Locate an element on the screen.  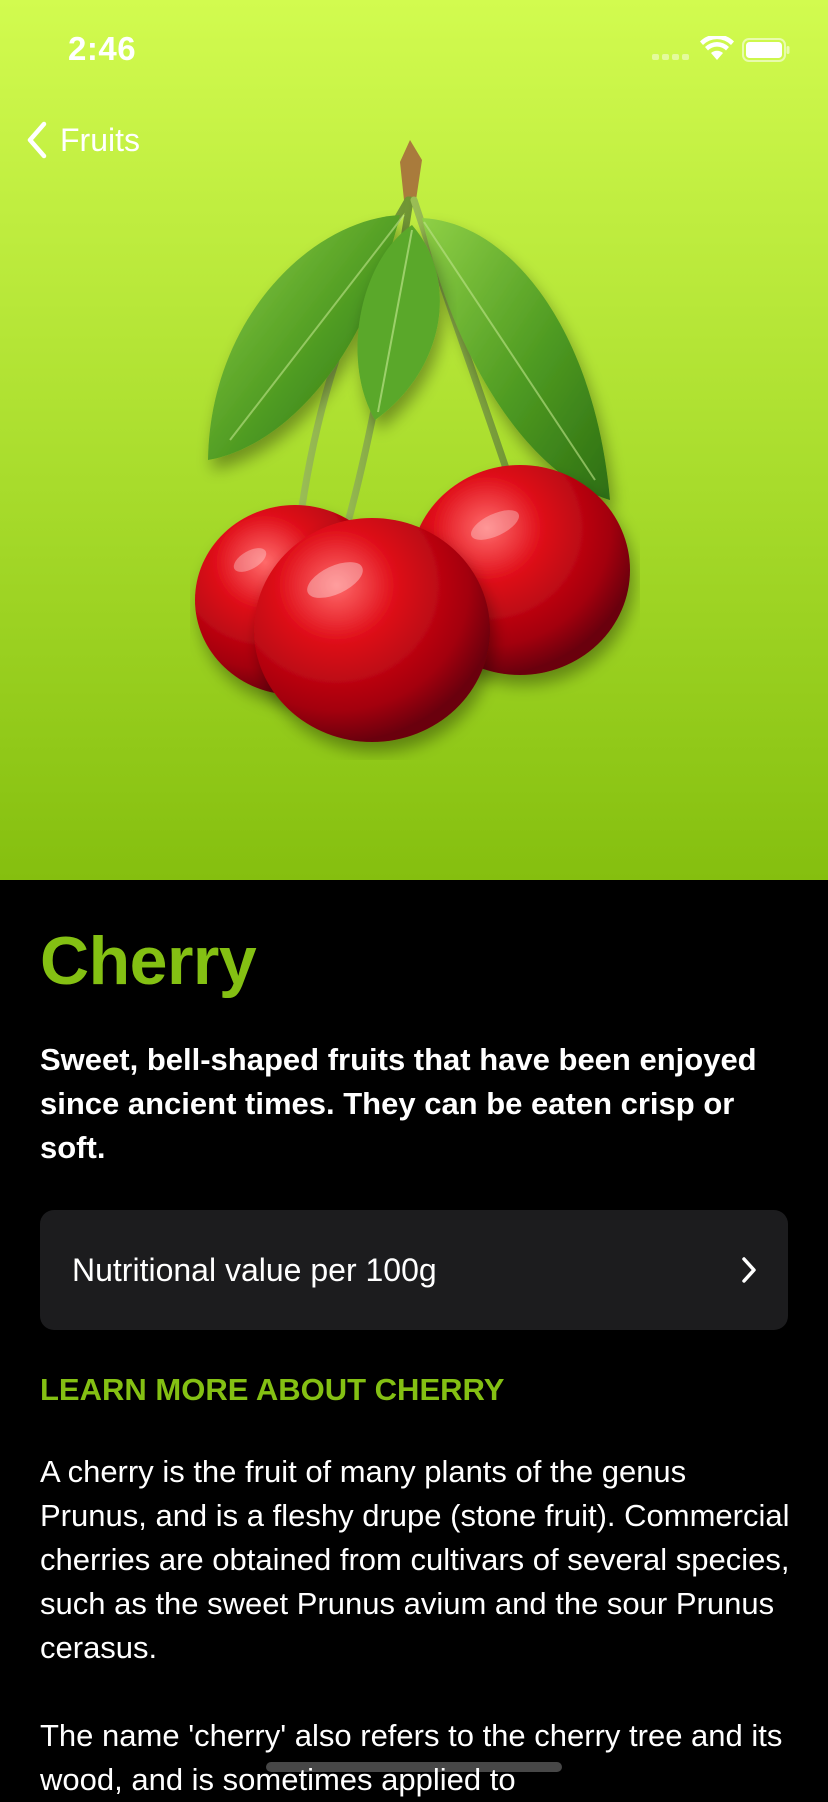
chevron-right-icon is located at coordinates (749, 1270).